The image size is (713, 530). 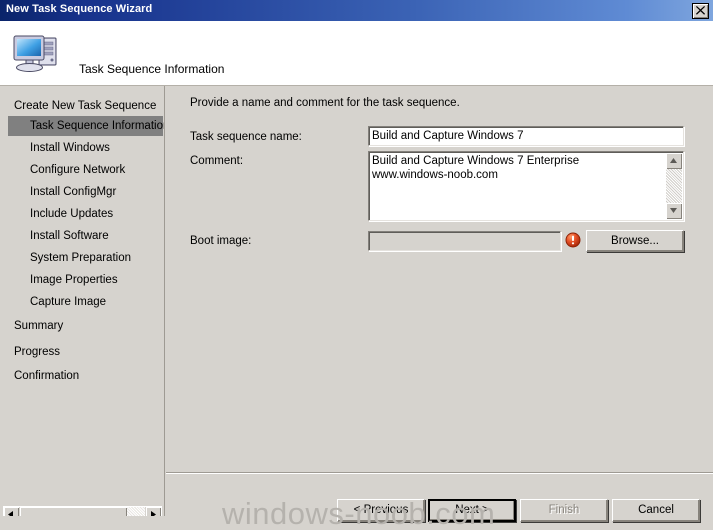 I want to click on sidebar-item-install-configmgr: Install ConfigMgr, so click(x=85, y=192).